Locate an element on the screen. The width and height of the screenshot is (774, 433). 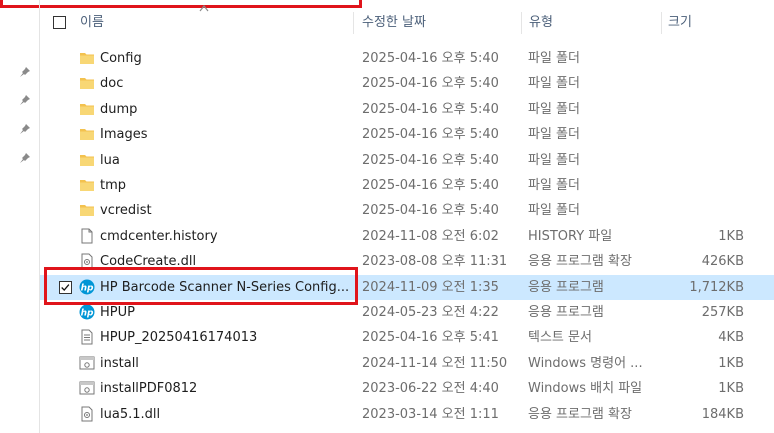
file-date-modified: 2024-11-08 오전 6:02 is located at coordinates (430, 236).